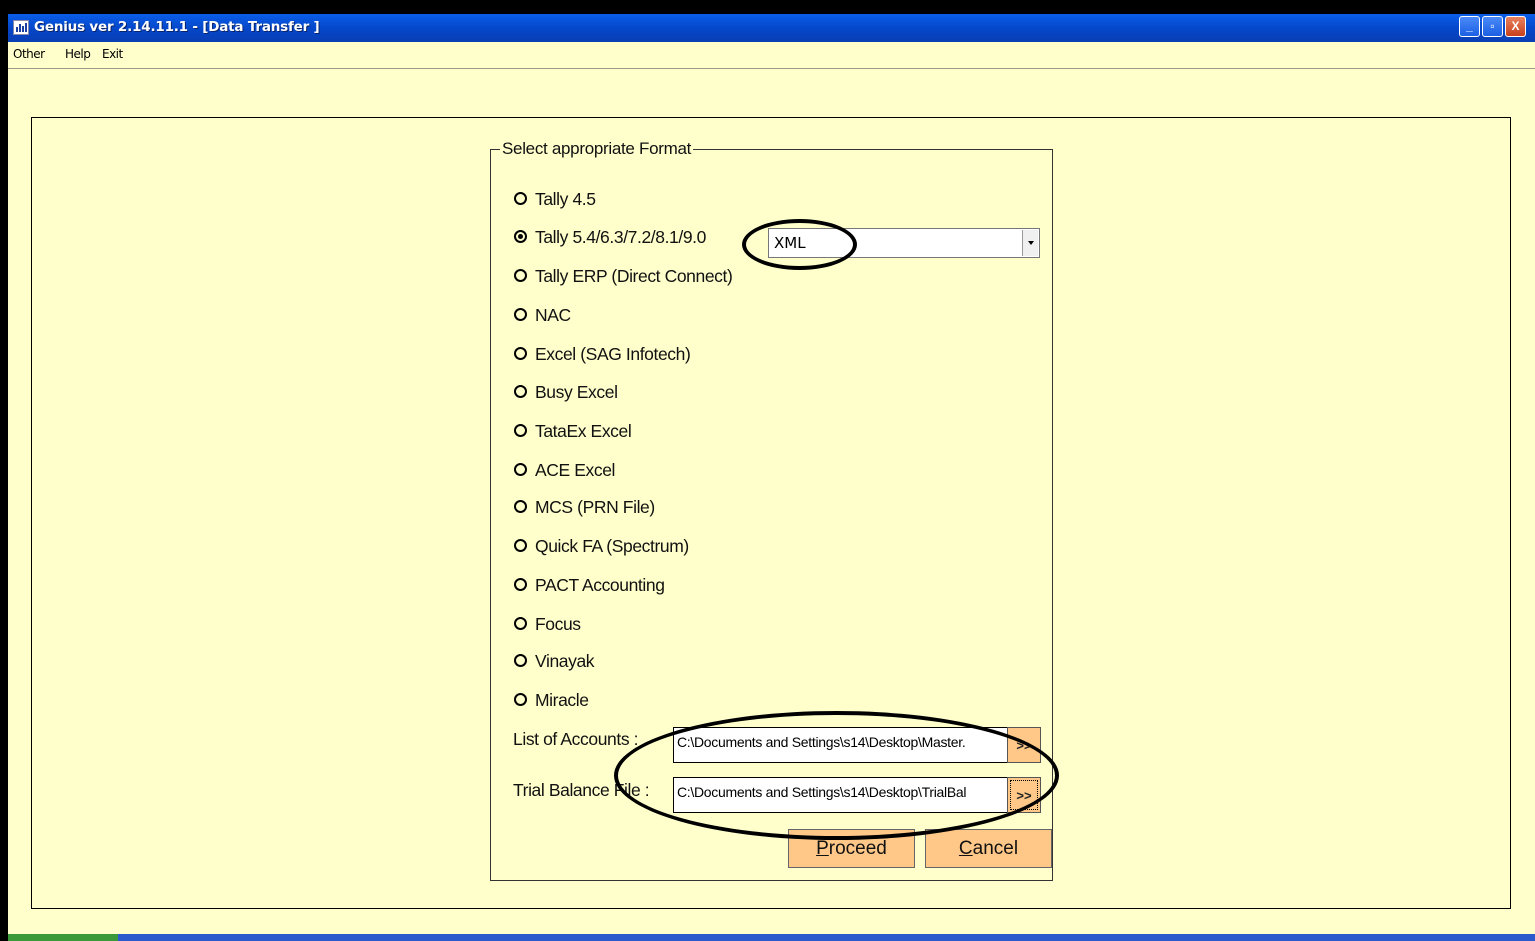  What do you see at coordinates (177, 27) in the screenshot?
I see `window-title: Genius ver 2.14.11.1 - [Data Transfer ]` at bounding box center [177, 27].